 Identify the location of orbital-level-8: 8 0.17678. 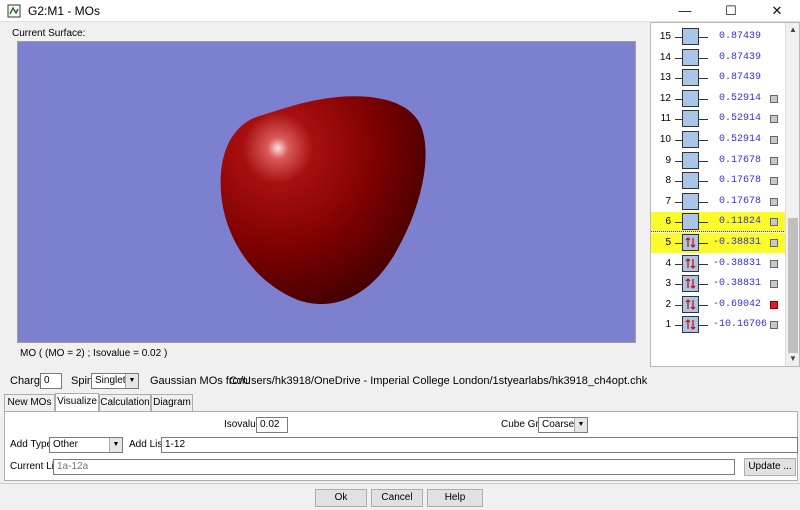
(718, 181).